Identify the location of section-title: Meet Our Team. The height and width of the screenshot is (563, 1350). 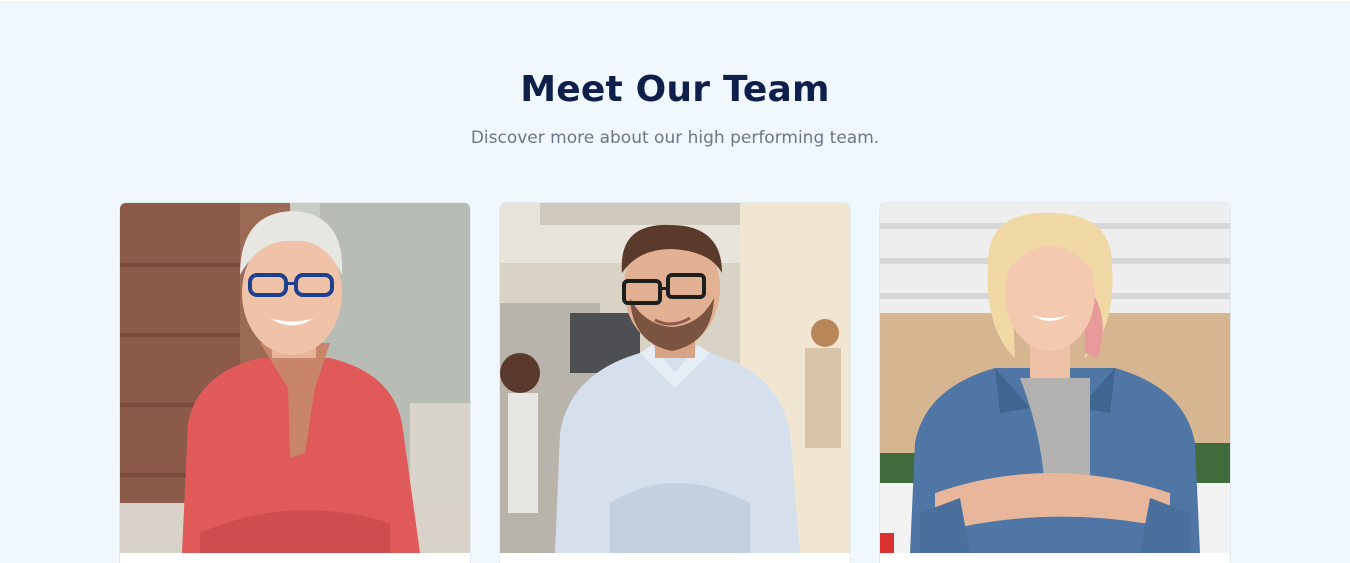
(675, 89).